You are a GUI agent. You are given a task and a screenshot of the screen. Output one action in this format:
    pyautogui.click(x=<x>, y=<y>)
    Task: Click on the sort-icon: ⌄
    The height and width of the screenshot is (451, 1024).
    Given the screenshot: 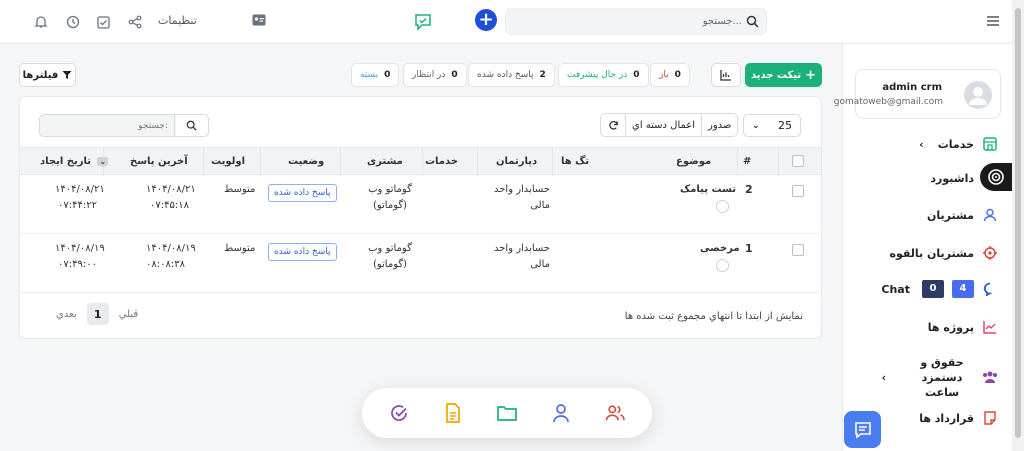 What is the action you would take?
    pyautogui.click(x=103, y=161)
    